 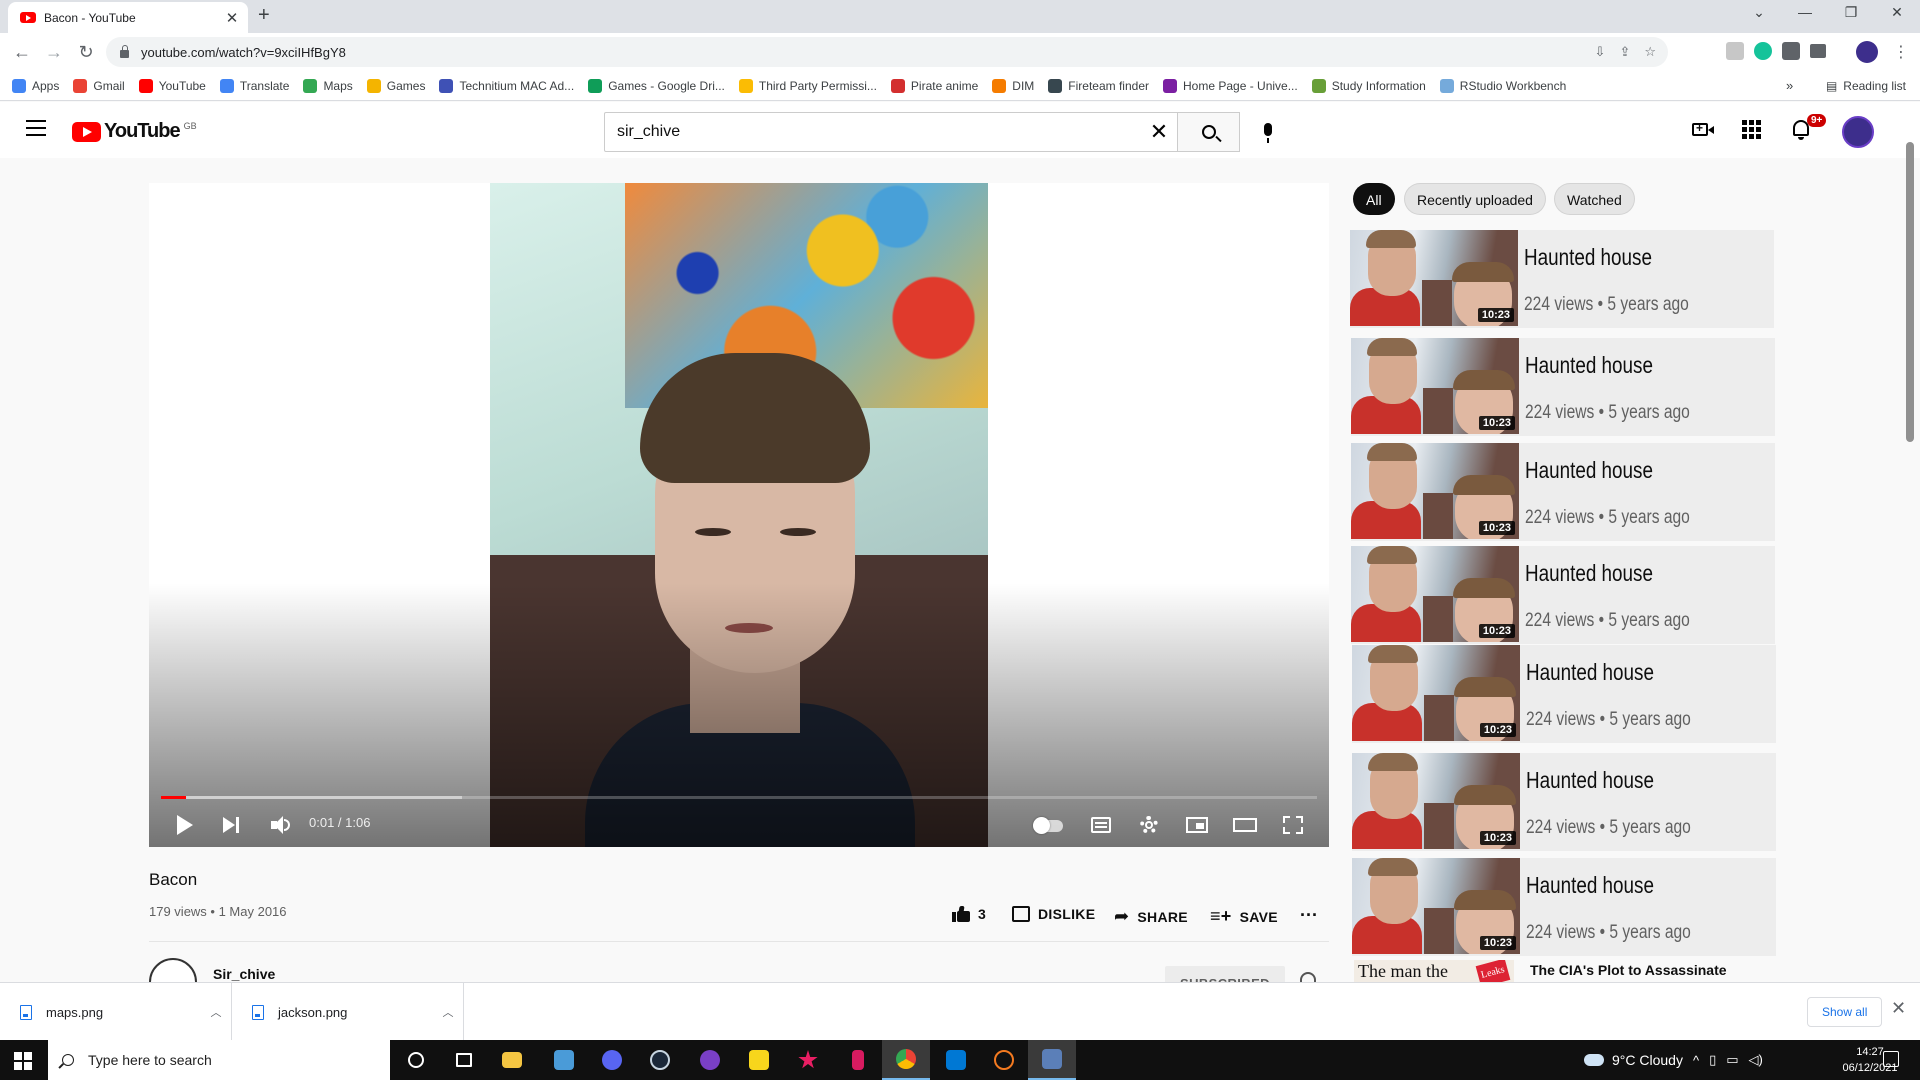 I want to click on save-button: ≡+ SAVE, so click(x=1244, y=916).